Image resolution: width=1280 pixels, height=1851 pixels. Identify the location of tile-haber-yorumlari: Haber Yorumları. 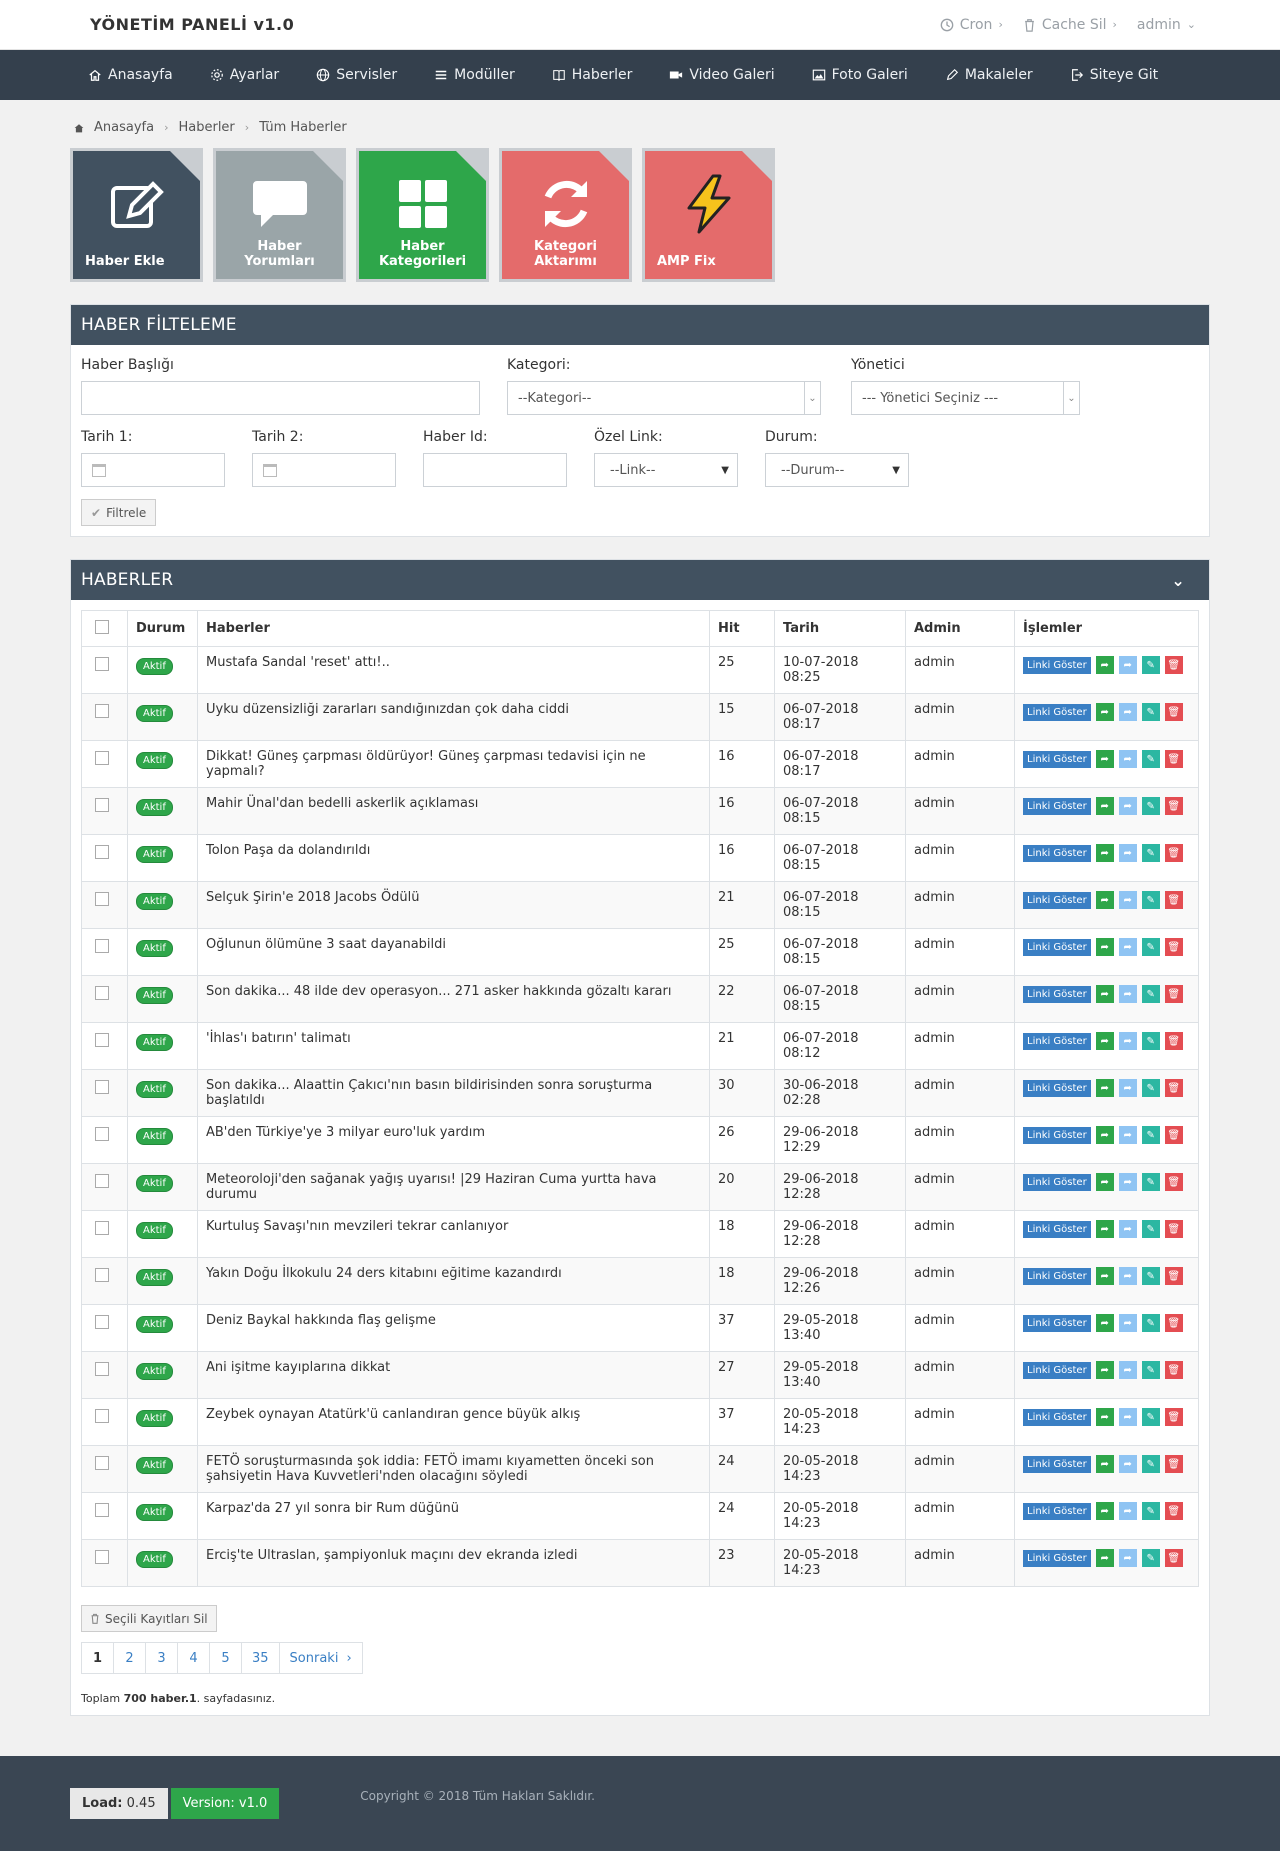
(279, 215).